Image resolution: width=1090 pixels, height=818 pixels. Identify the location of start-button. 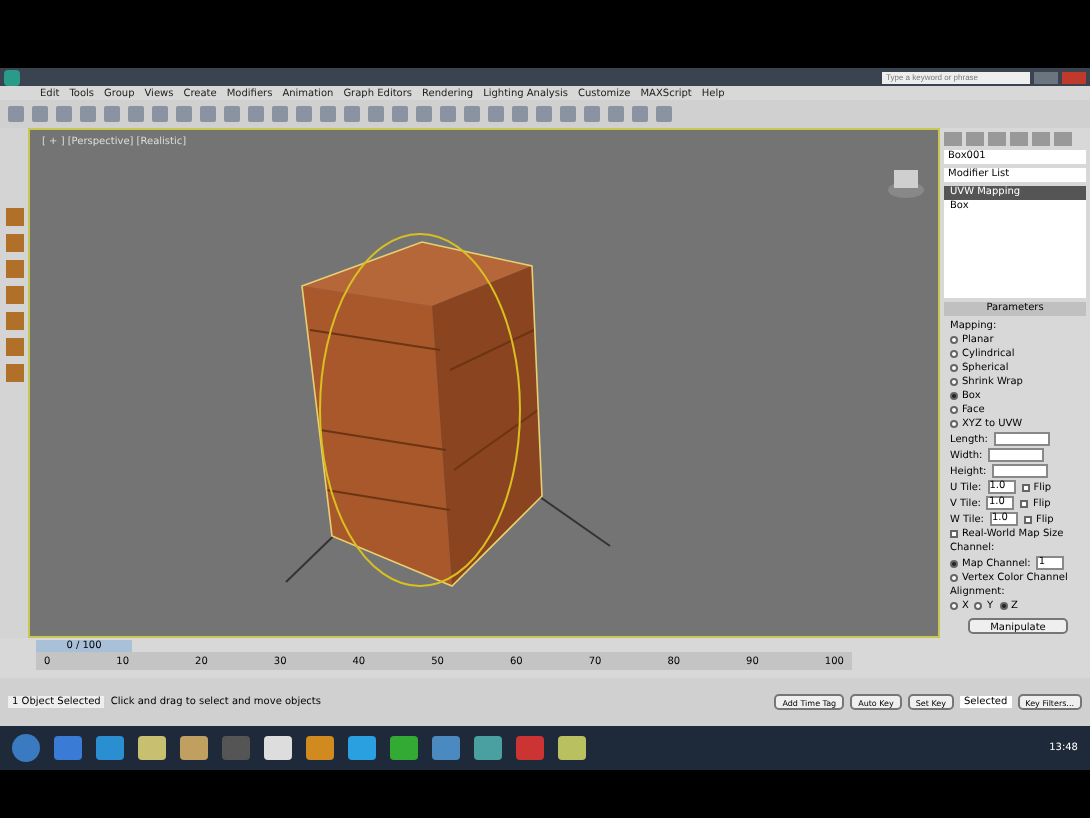
(26, 748).